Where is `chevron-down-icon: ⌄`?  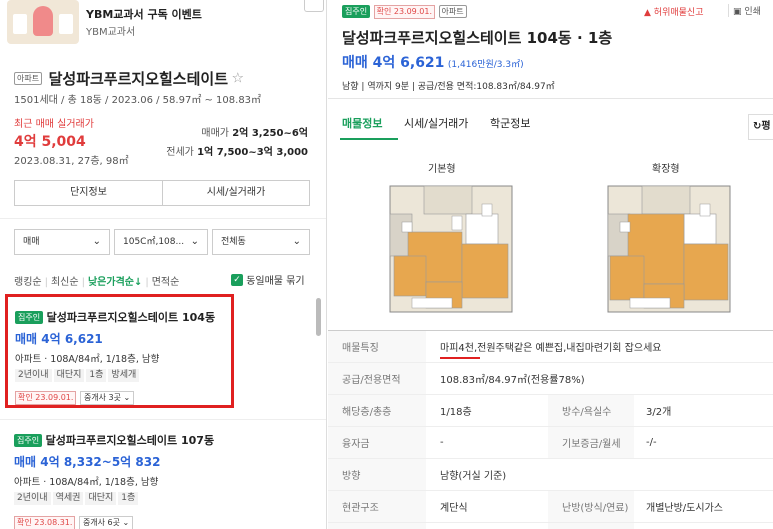 chevron-down-icon: ⌄ is located at coordinates (296, 241).